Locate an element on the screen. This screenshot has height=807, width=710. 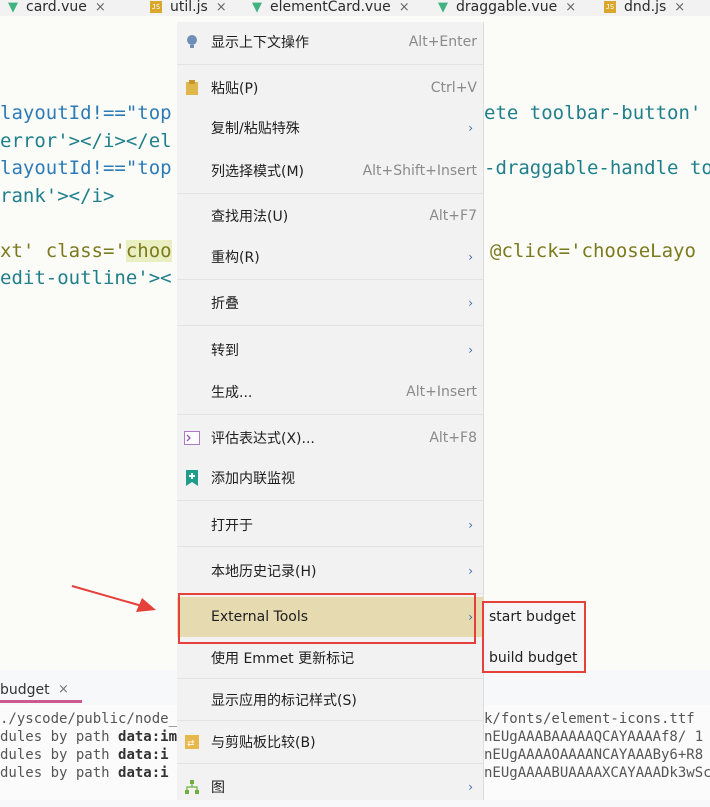
tab-label: dnd.js is located at coordinates (645, 7).